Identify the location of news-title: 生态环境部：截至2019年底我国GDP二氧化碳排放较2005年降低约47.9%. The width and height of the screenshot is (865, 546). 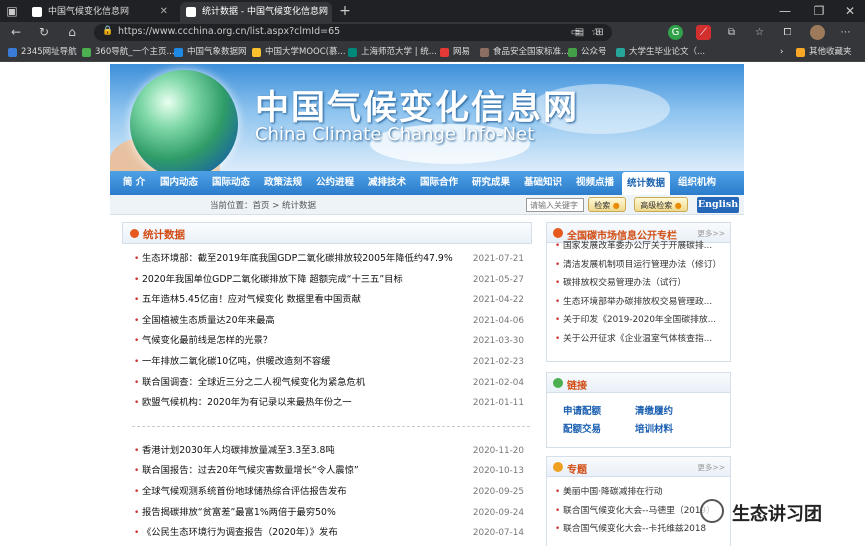
(297, 259).